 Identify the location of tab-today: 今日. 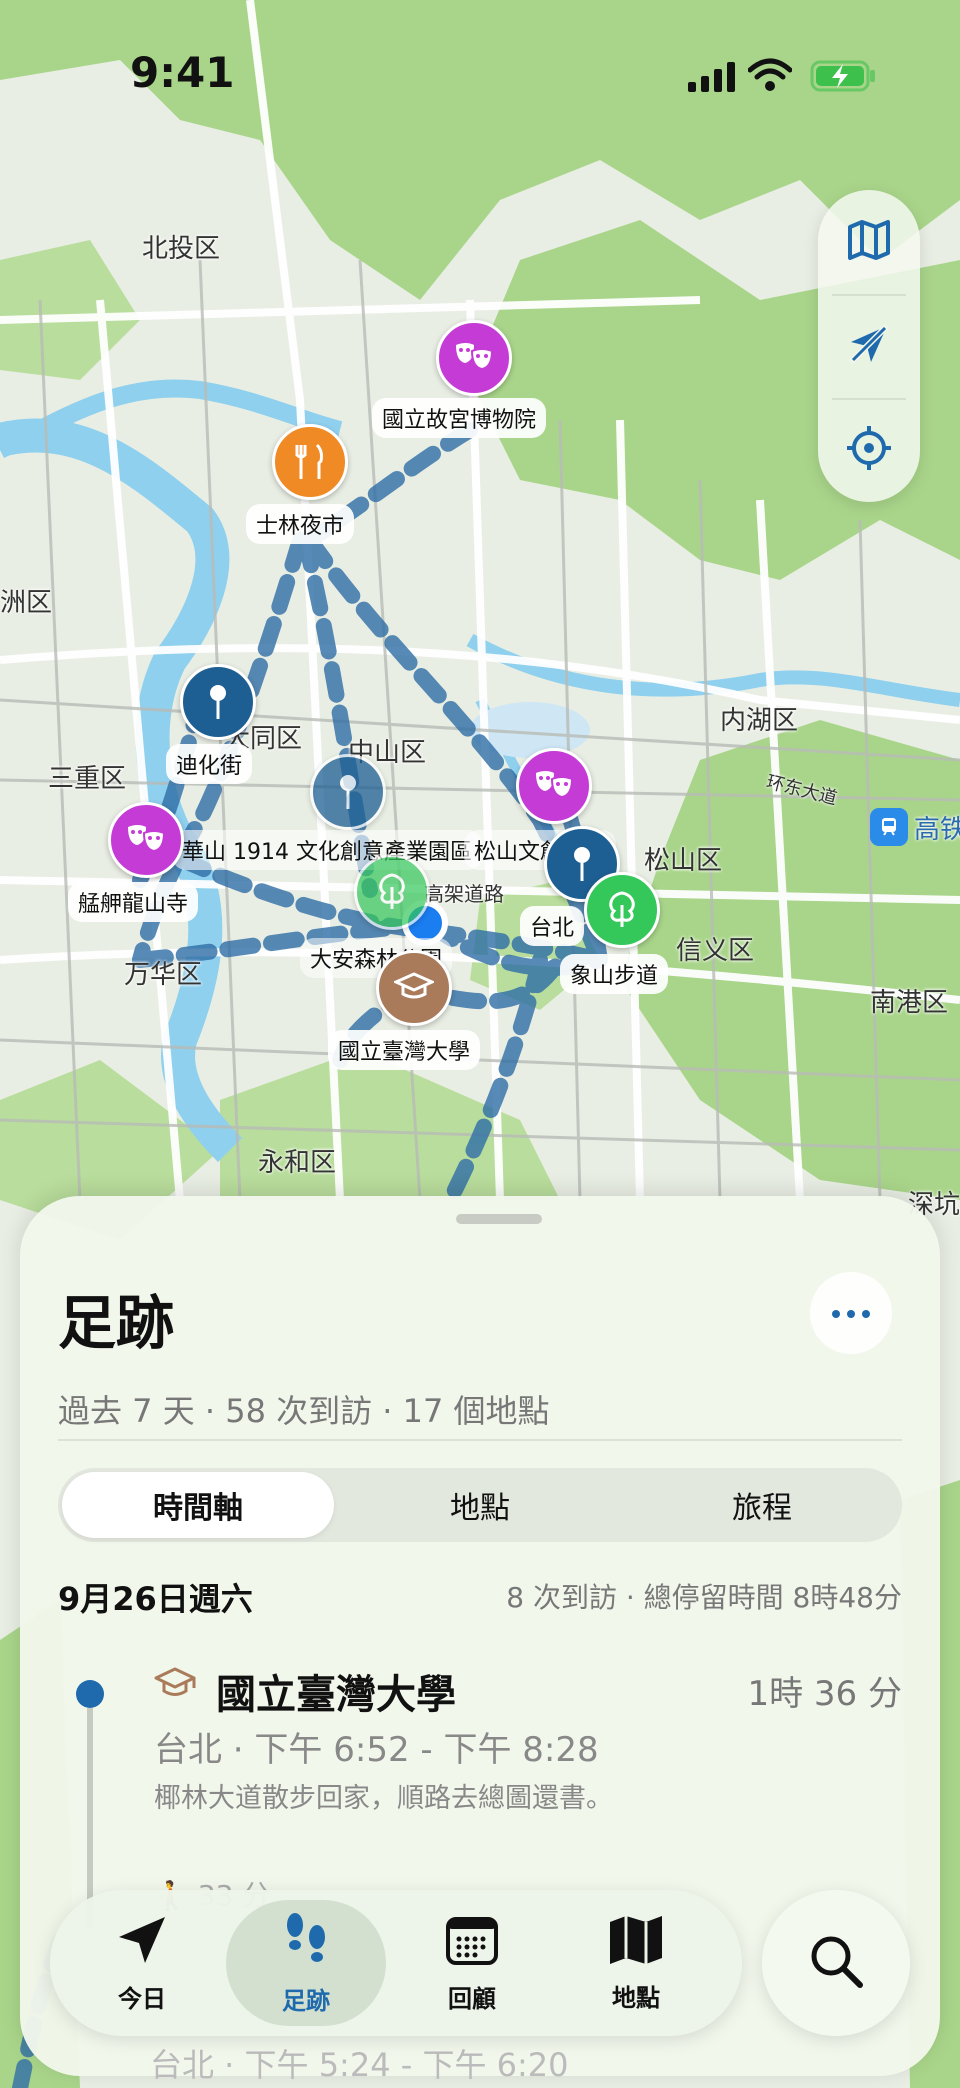
(142, 1963).